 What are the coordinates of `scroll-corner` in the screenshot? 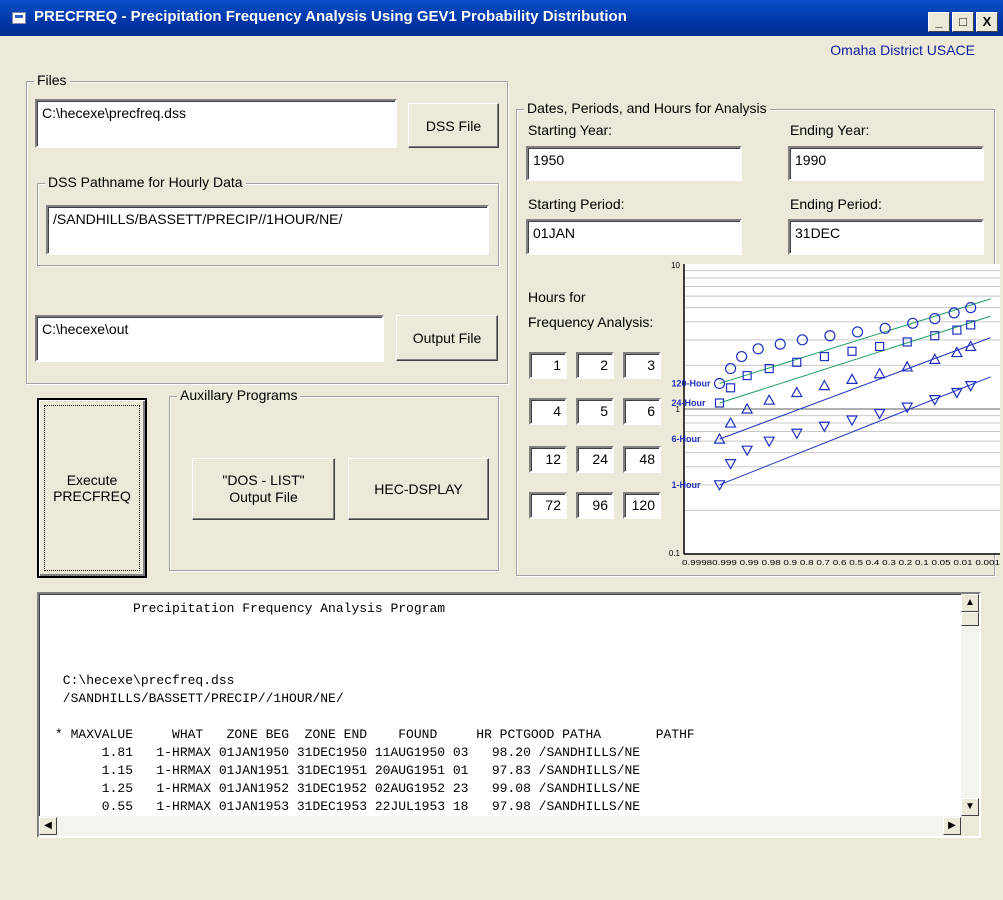 It's located at (970, 826).